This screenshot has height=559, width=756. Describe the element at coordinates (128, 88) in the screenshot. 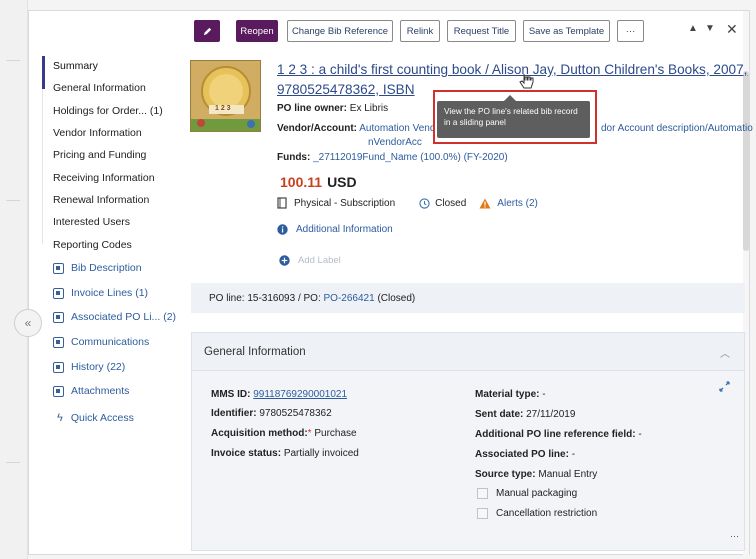

I see `nav-general-information: General Information` at that location.